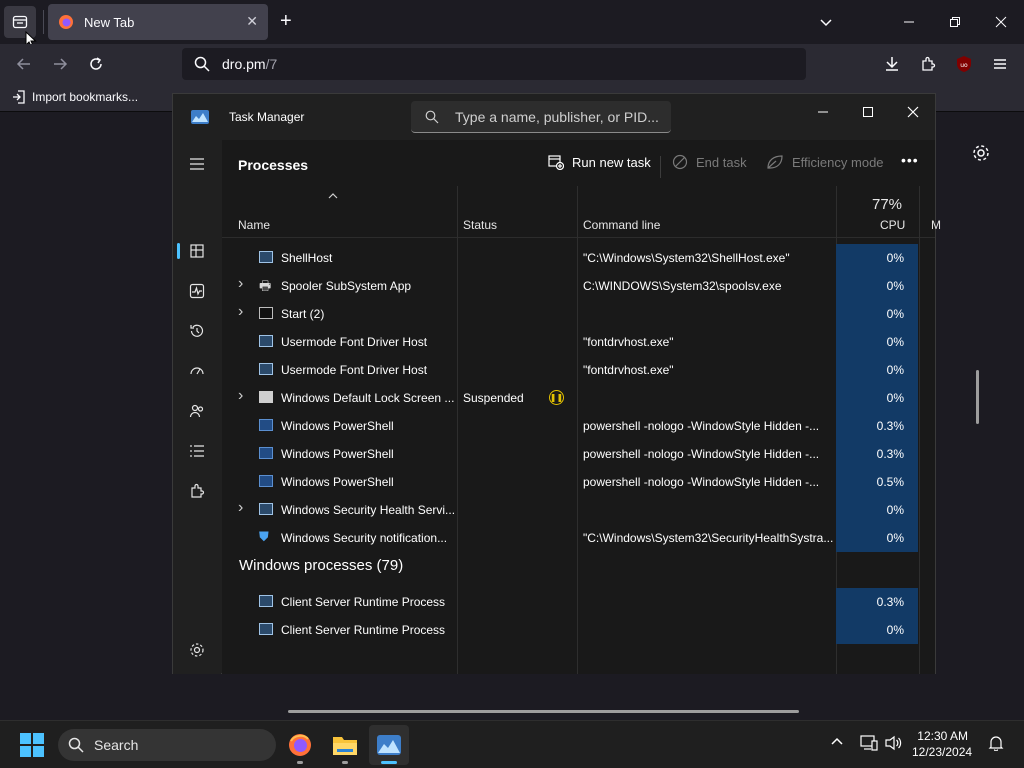 Image resolution: width=1024 pixels, height=768 pixels. Describe the element at coordinates (837, 743) in the screenshot. I see `show-hidden-icons-button` at that location.